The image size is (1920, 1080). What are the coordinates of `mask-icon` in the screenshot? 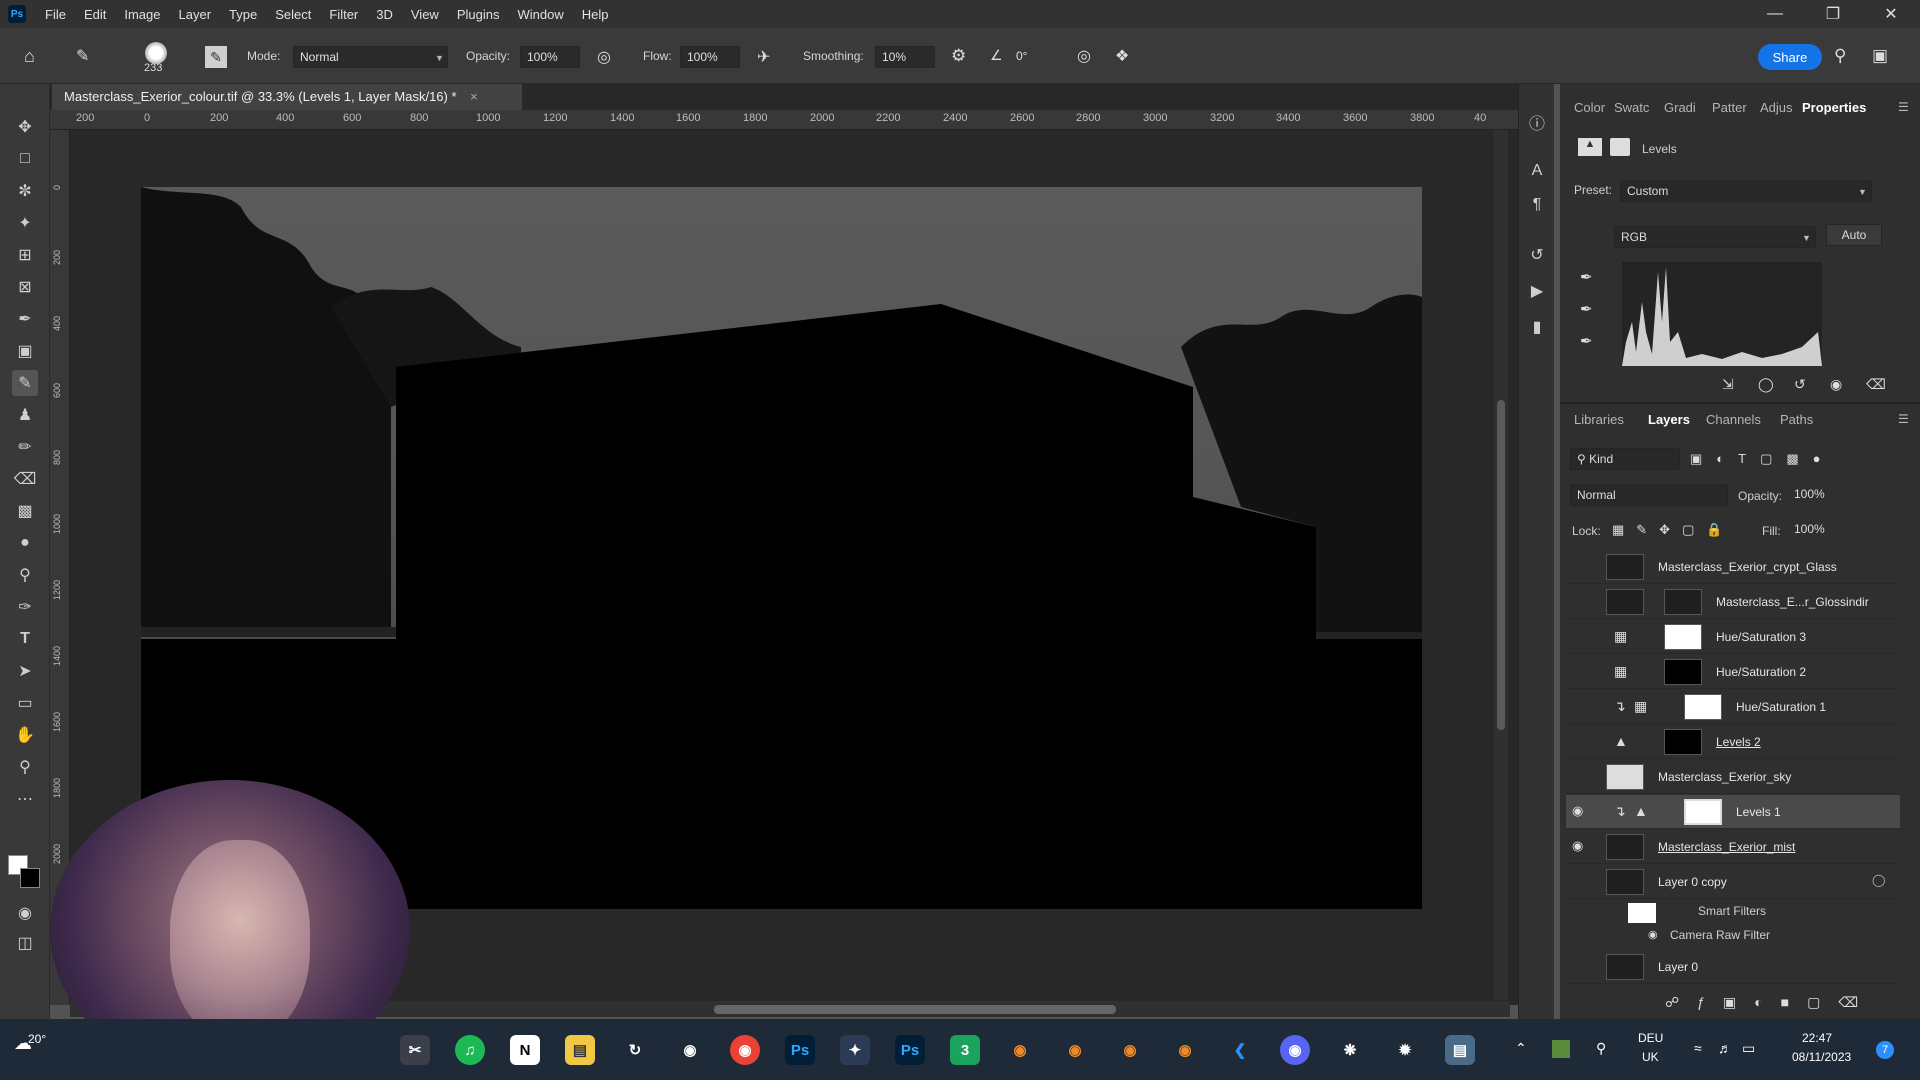 It's located at (1620, 147).